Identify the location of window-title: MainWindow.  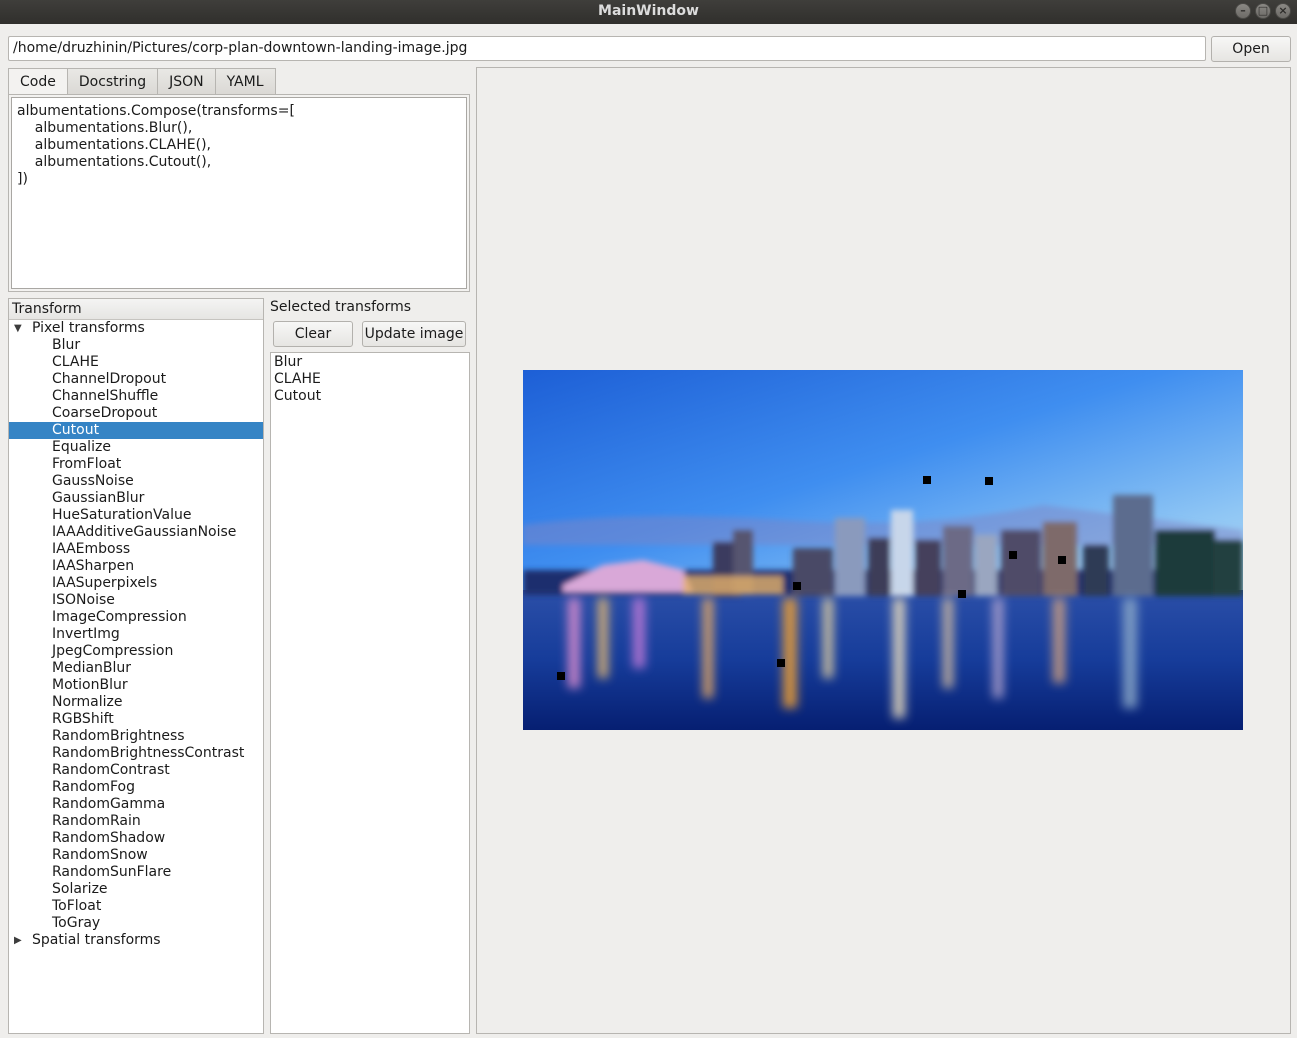
(648, 11).